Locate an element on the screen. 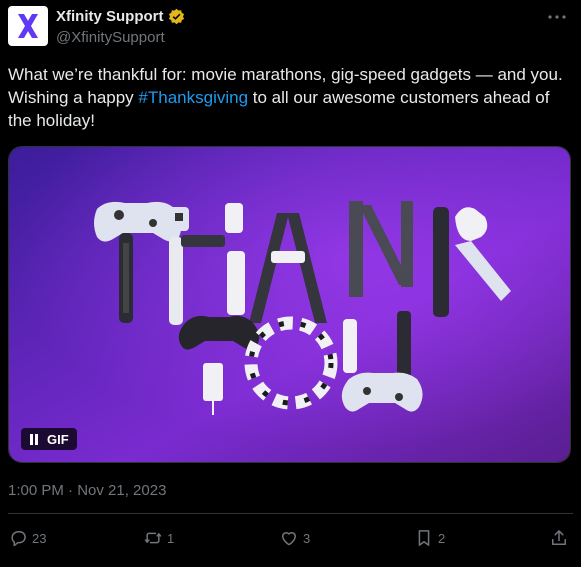 Image resolution: width=581 pixels, height=567 pixels. verified-badge-icon is located at coordinates (176, 16).